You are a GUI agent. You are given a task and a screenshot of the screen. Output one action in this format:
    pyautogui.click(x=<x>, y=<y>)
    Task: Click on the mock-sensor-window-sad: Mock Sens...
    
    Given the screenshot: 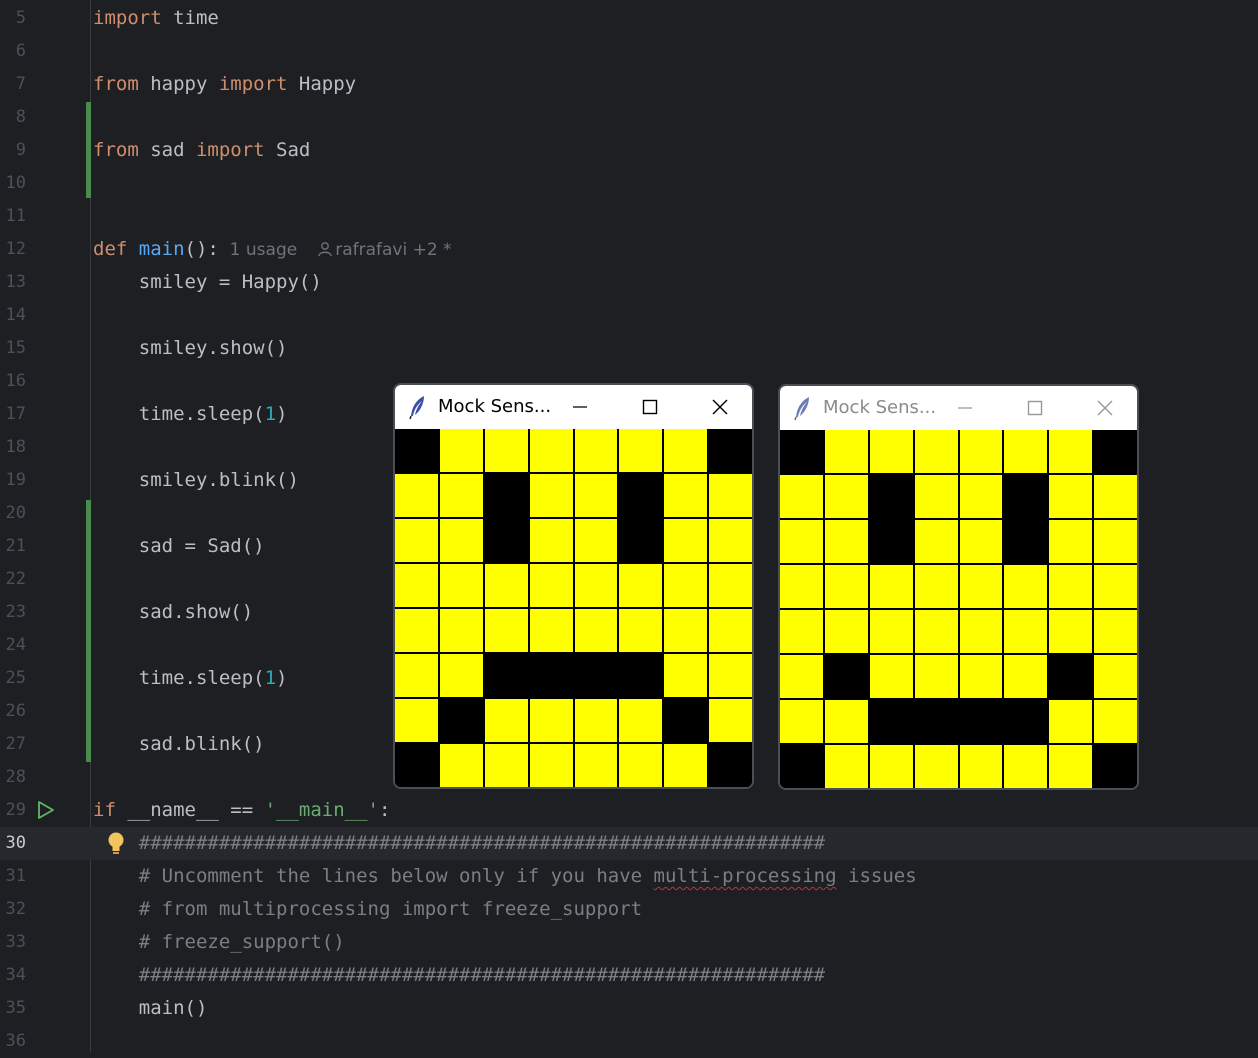 What is the action you would take?
    pyautogui.click(x=958, y=587)
    